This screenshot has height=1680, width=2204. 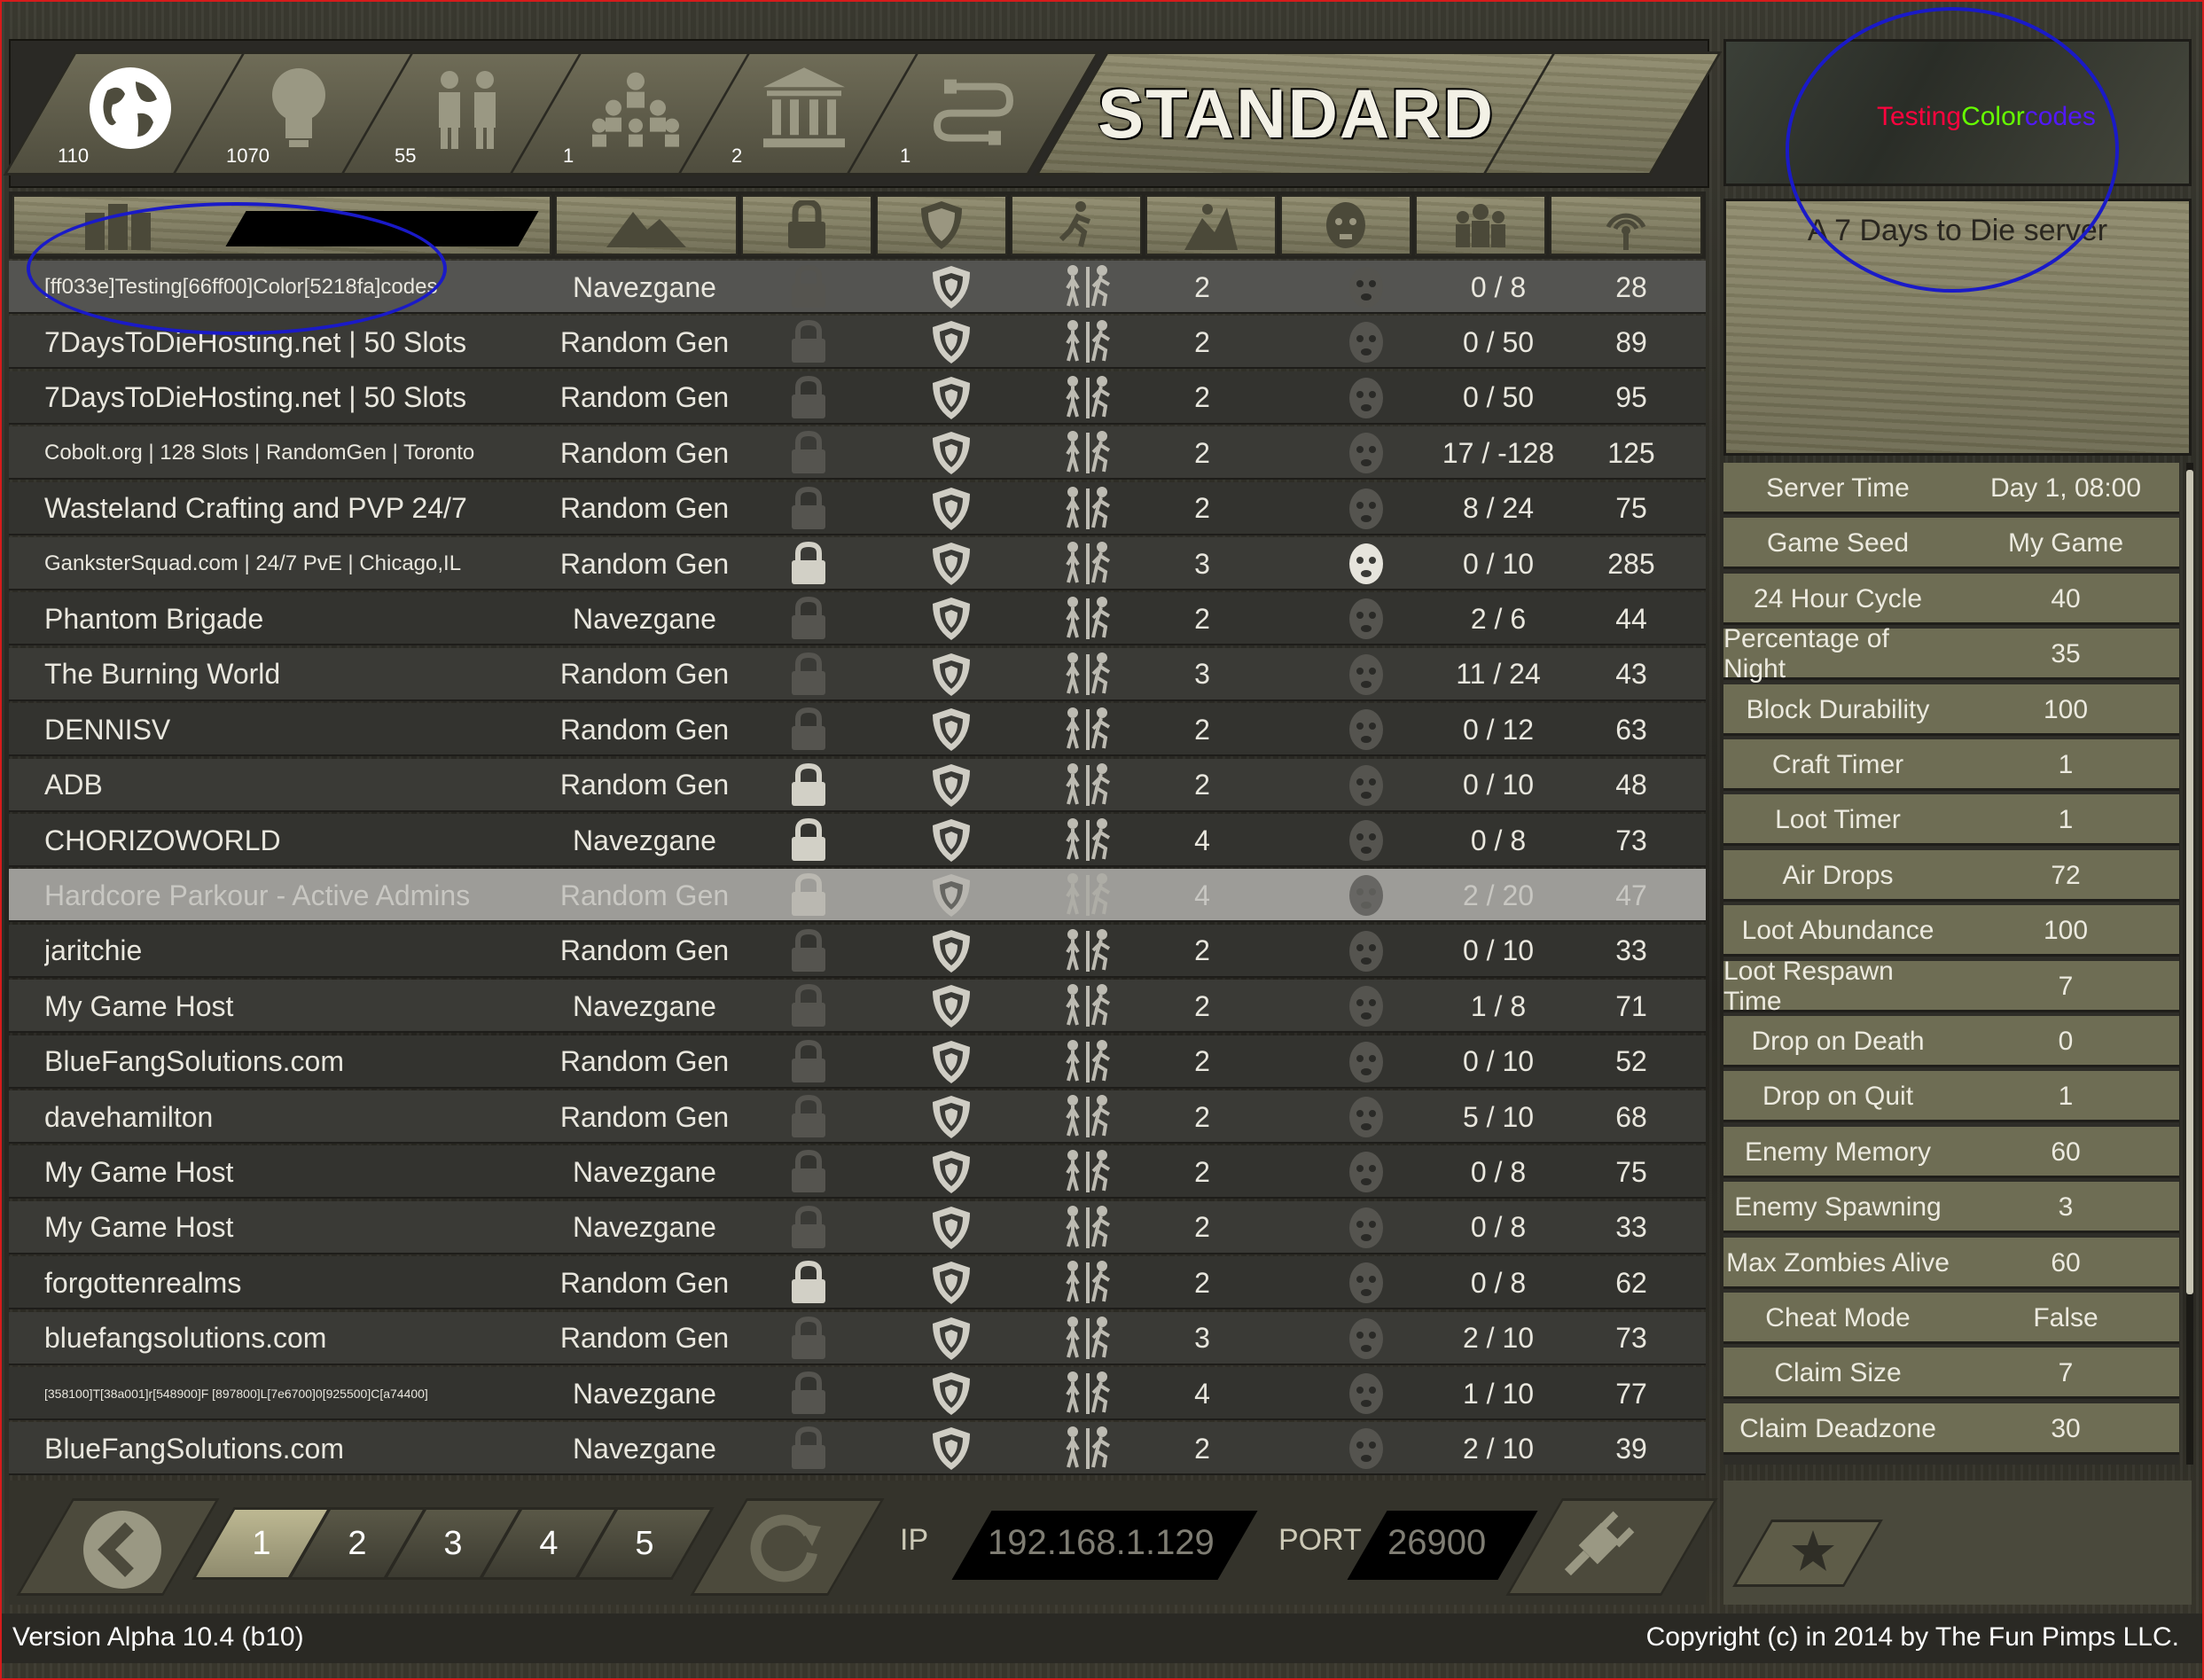 I want to click on stat-name: Game Seed, so click(x=1838, y=543).